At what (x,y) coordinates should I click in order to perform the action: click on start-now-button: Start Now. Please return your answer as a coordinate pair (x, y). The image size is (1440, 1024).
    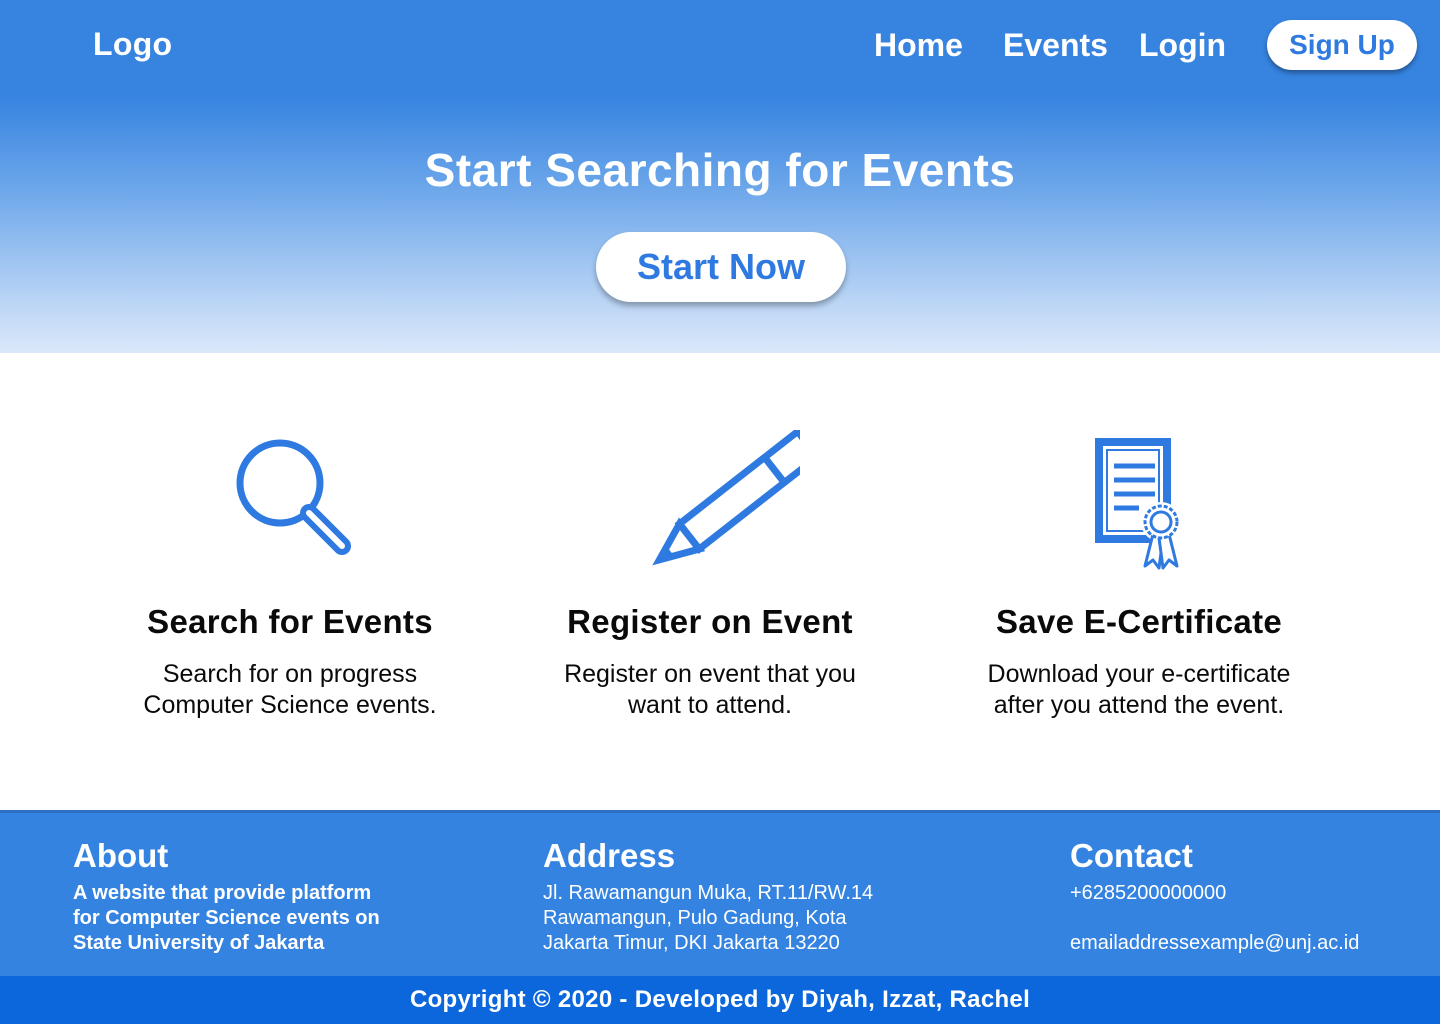
    Looking at the image, I should click on (721, 267).